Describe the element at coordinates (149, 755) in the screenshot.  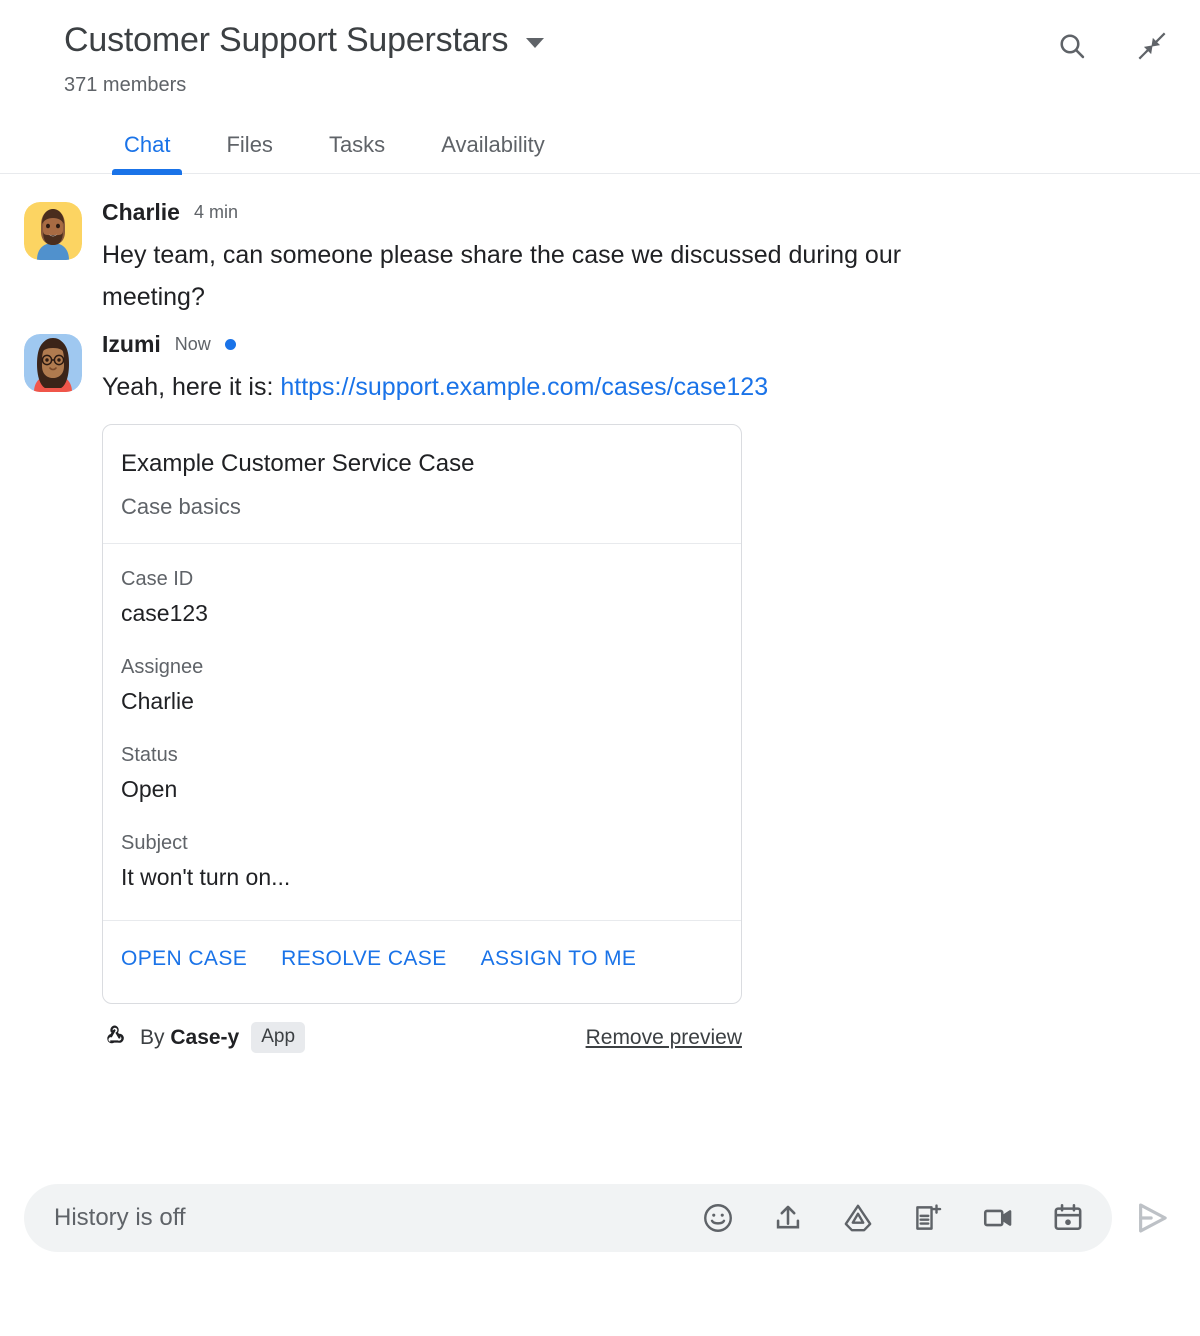
I see `field-label: Status` at that location.